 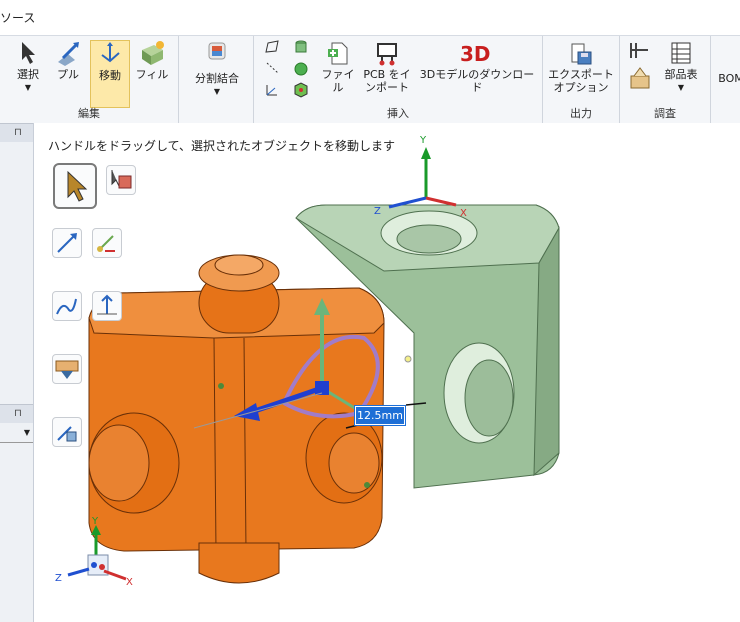 I want to click on file-insert-button: ファイル, so click(x=338, y=67).